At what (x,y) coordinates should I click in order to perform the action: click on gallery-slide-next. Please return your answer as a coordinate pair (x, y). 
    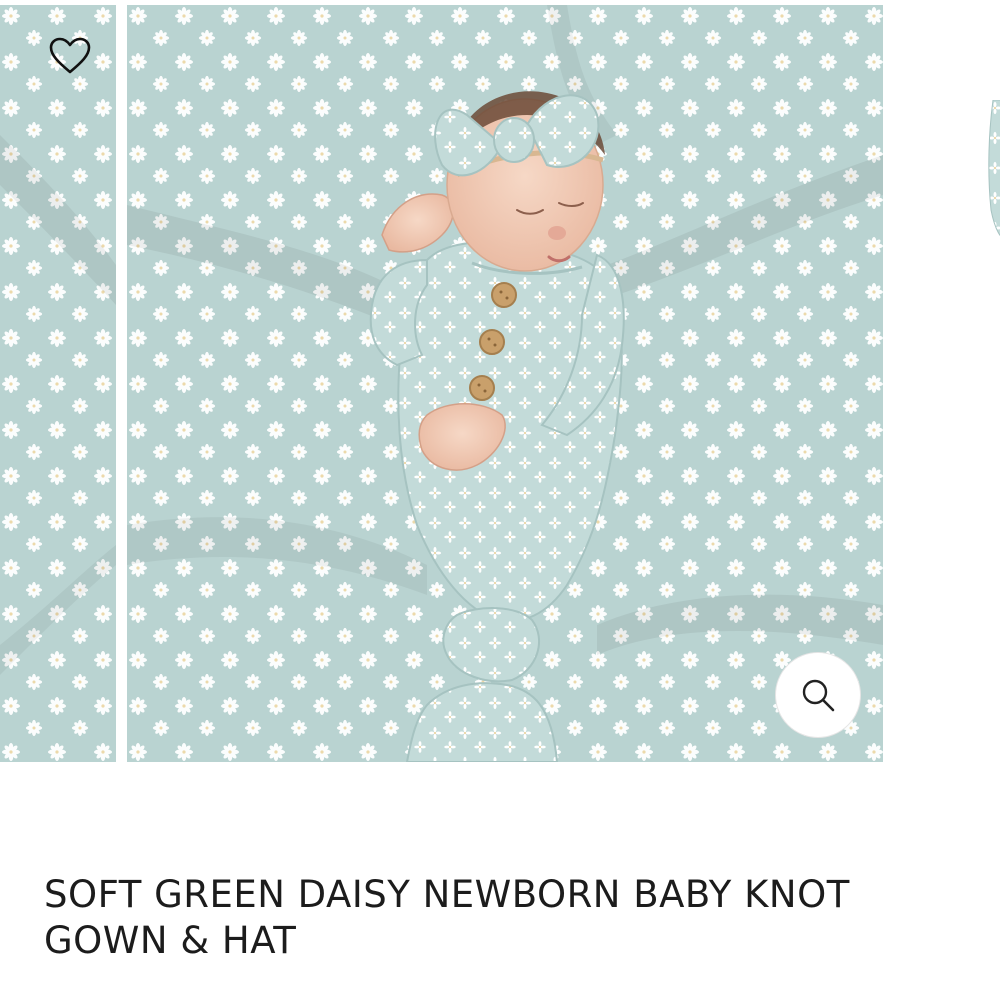
    Looking at the image, I should click on (993, 170).